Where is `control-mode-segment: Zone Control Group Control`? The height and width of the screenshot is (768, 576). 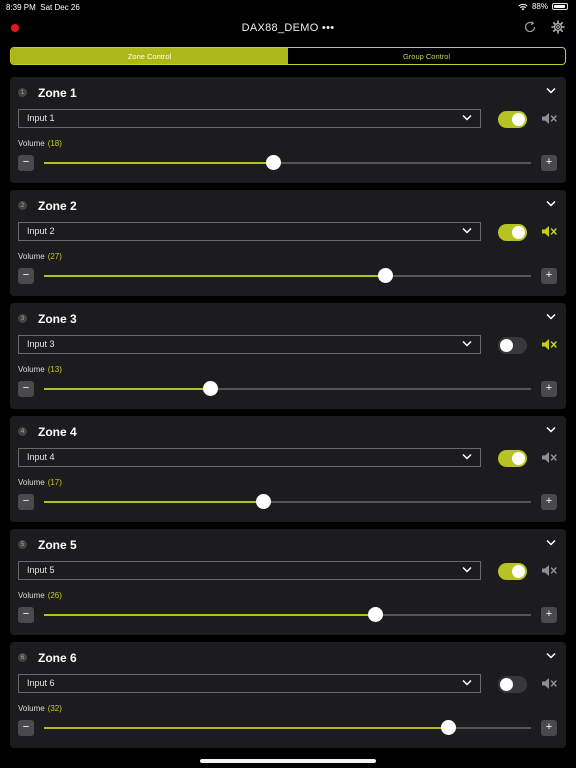 control-mode-segment: Zone Control Group Control is located at coordinates (288, 56).